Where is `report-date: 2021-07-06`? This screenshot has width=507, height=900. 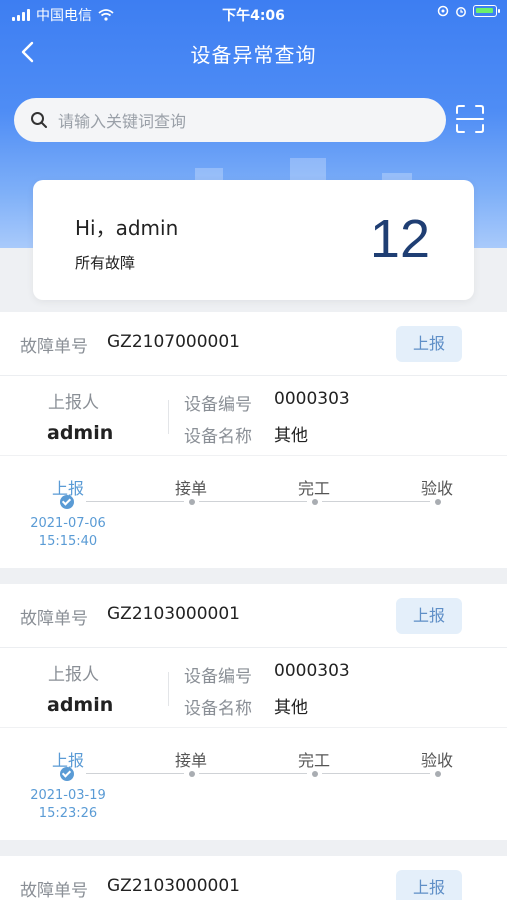
report-date: 2021-07-06 is located at coordinates (68, 523).